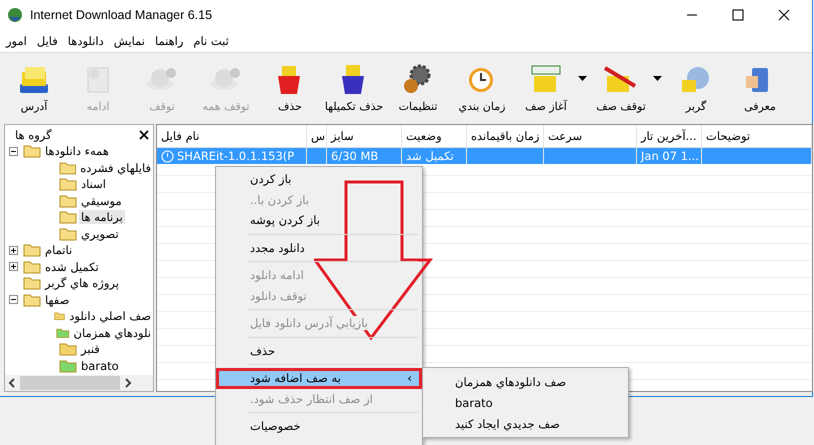  I want to click on column-header: توضيحات, so click(757, 136).